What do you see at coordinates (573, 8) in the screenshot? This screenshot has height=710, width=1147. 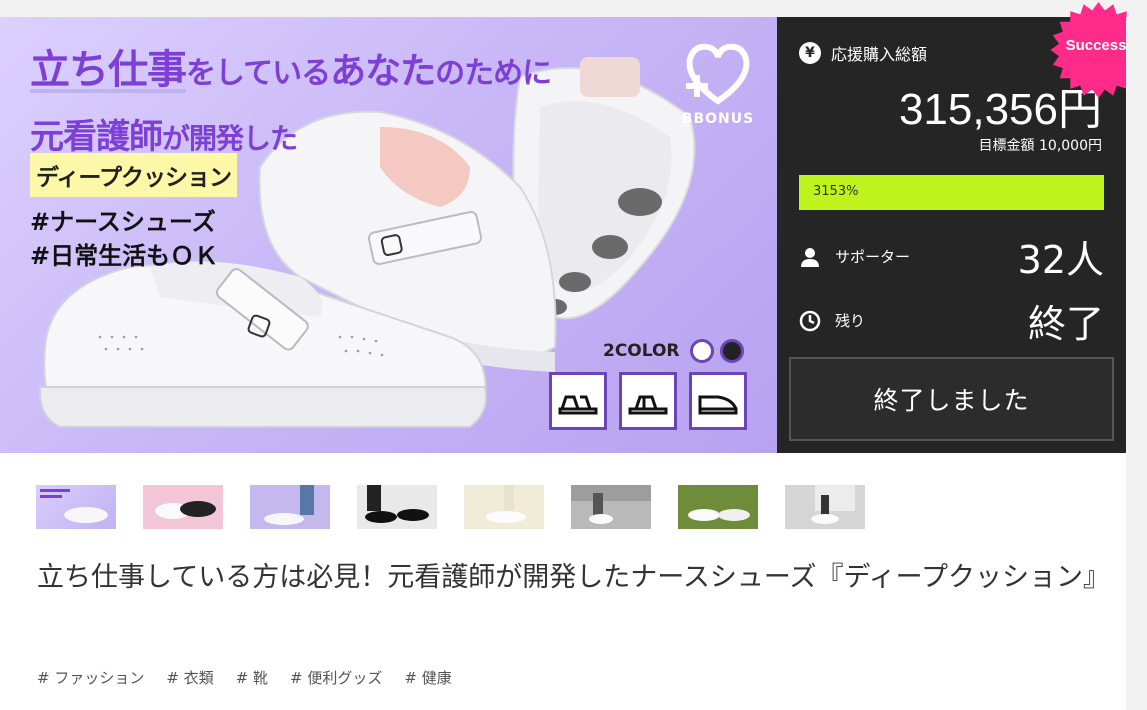 I see `top-band` at bounding box center [573, 8].